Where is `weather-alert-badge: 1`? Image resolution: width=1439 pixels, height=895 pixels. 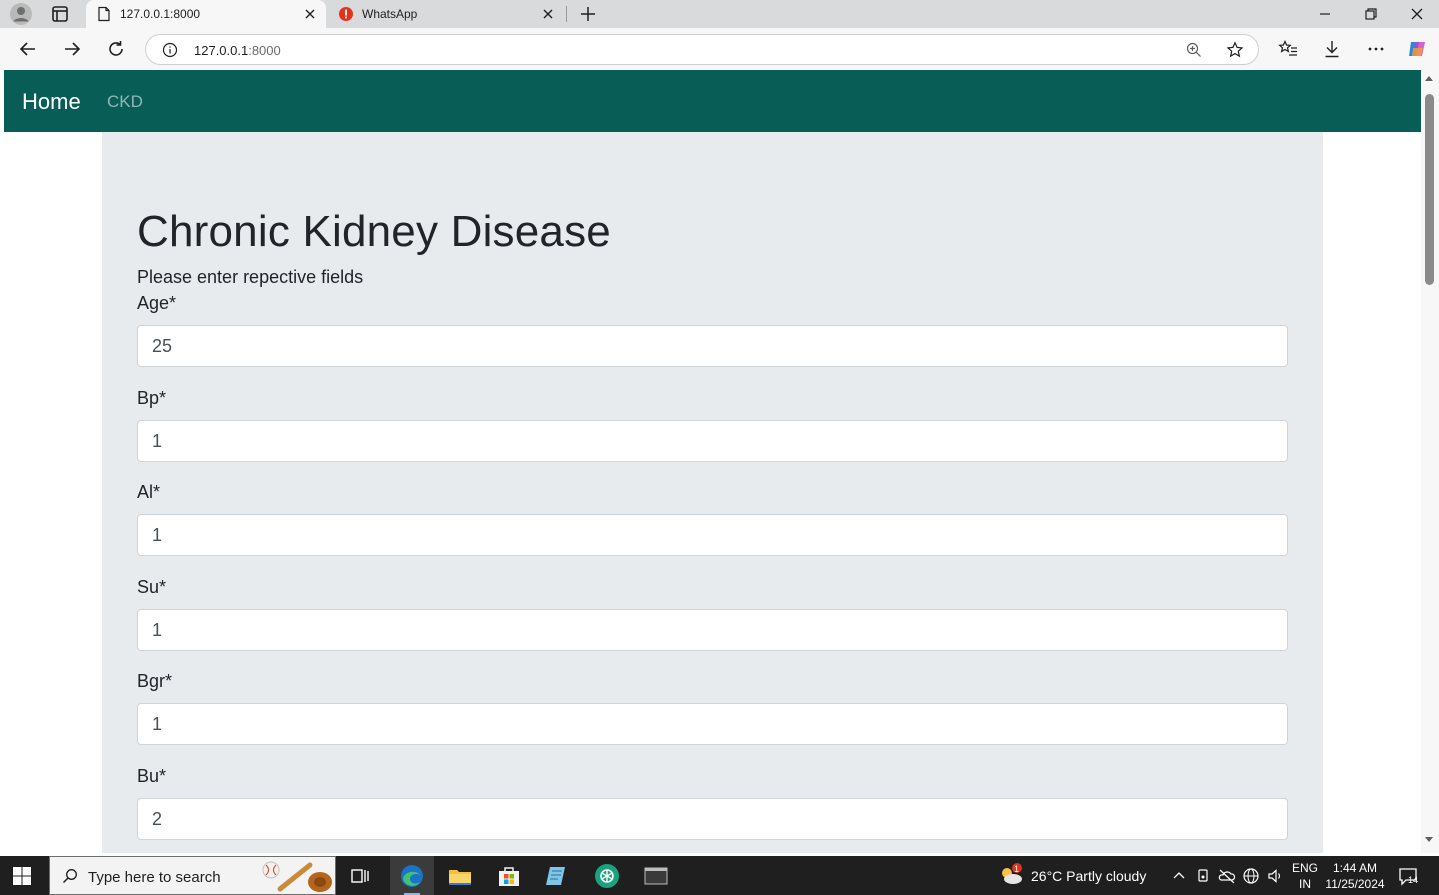
weather-alert-badge: 1 is located at coordinates (1017, 869).